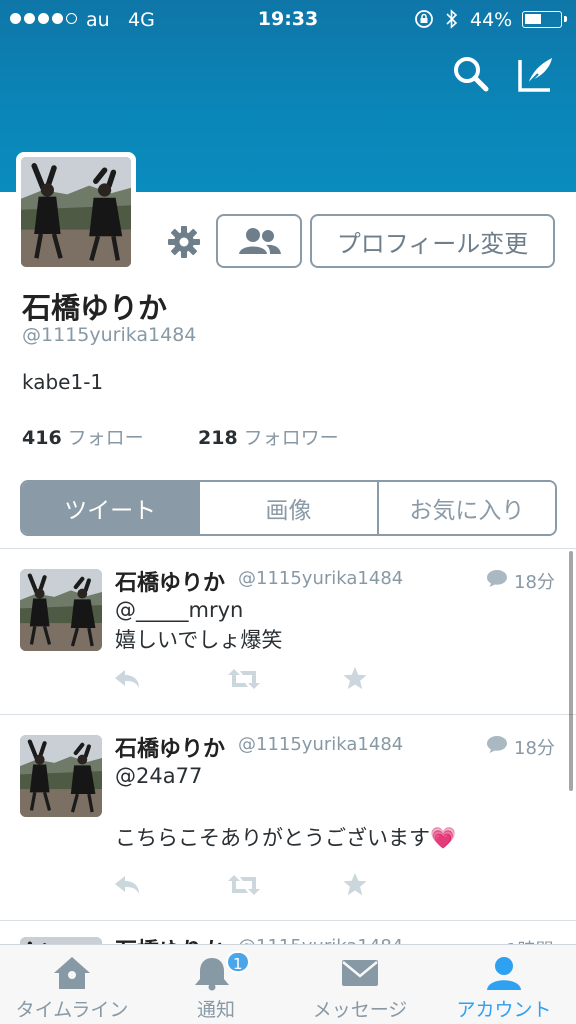 The image size is (576, 1024). I want to click on profile-avatar, so click(76, 212).